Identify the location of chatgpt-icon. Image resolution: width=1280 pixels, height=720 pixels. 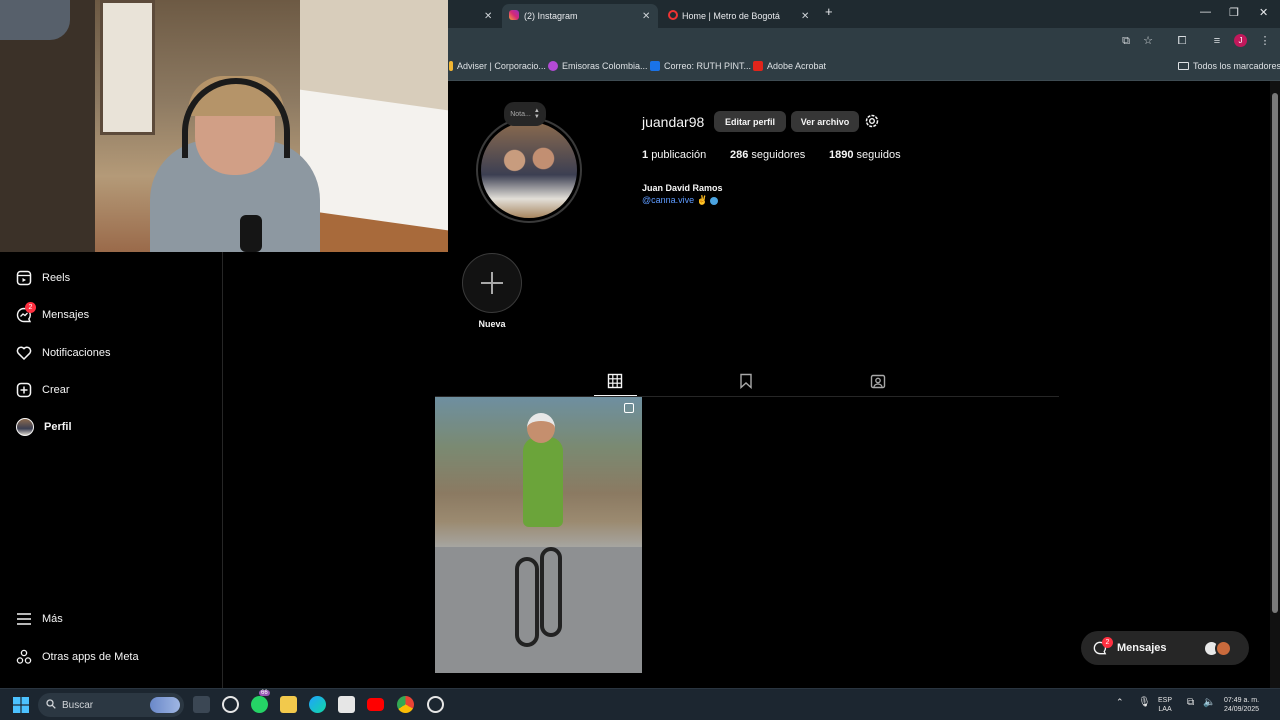
(230, 704).